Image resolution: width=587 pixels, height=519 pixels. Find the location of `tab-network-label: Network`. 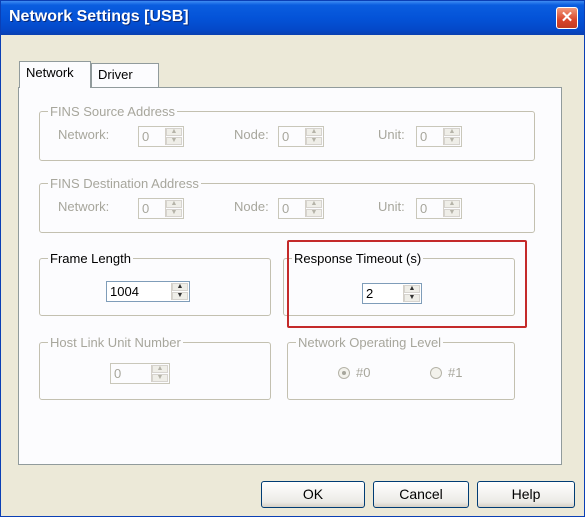

tab-network-label: Network is located at coordinates (50, 72).